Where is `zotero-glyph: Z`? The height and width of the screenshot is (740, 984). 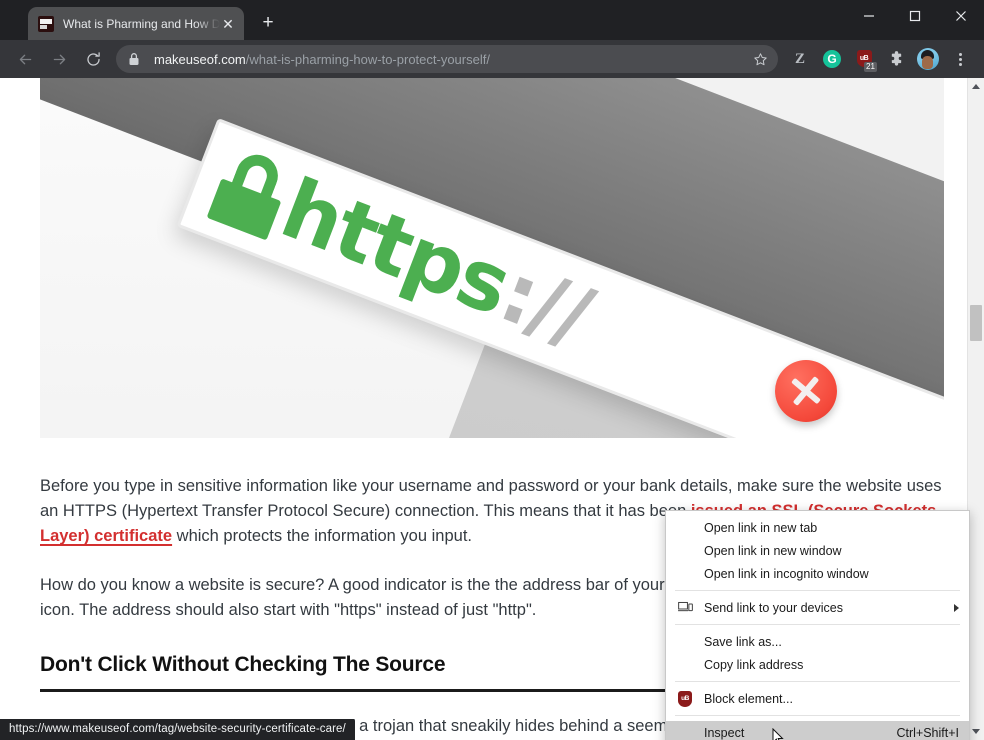 zotero-glyph: Z is located at coordinates (799, 58).